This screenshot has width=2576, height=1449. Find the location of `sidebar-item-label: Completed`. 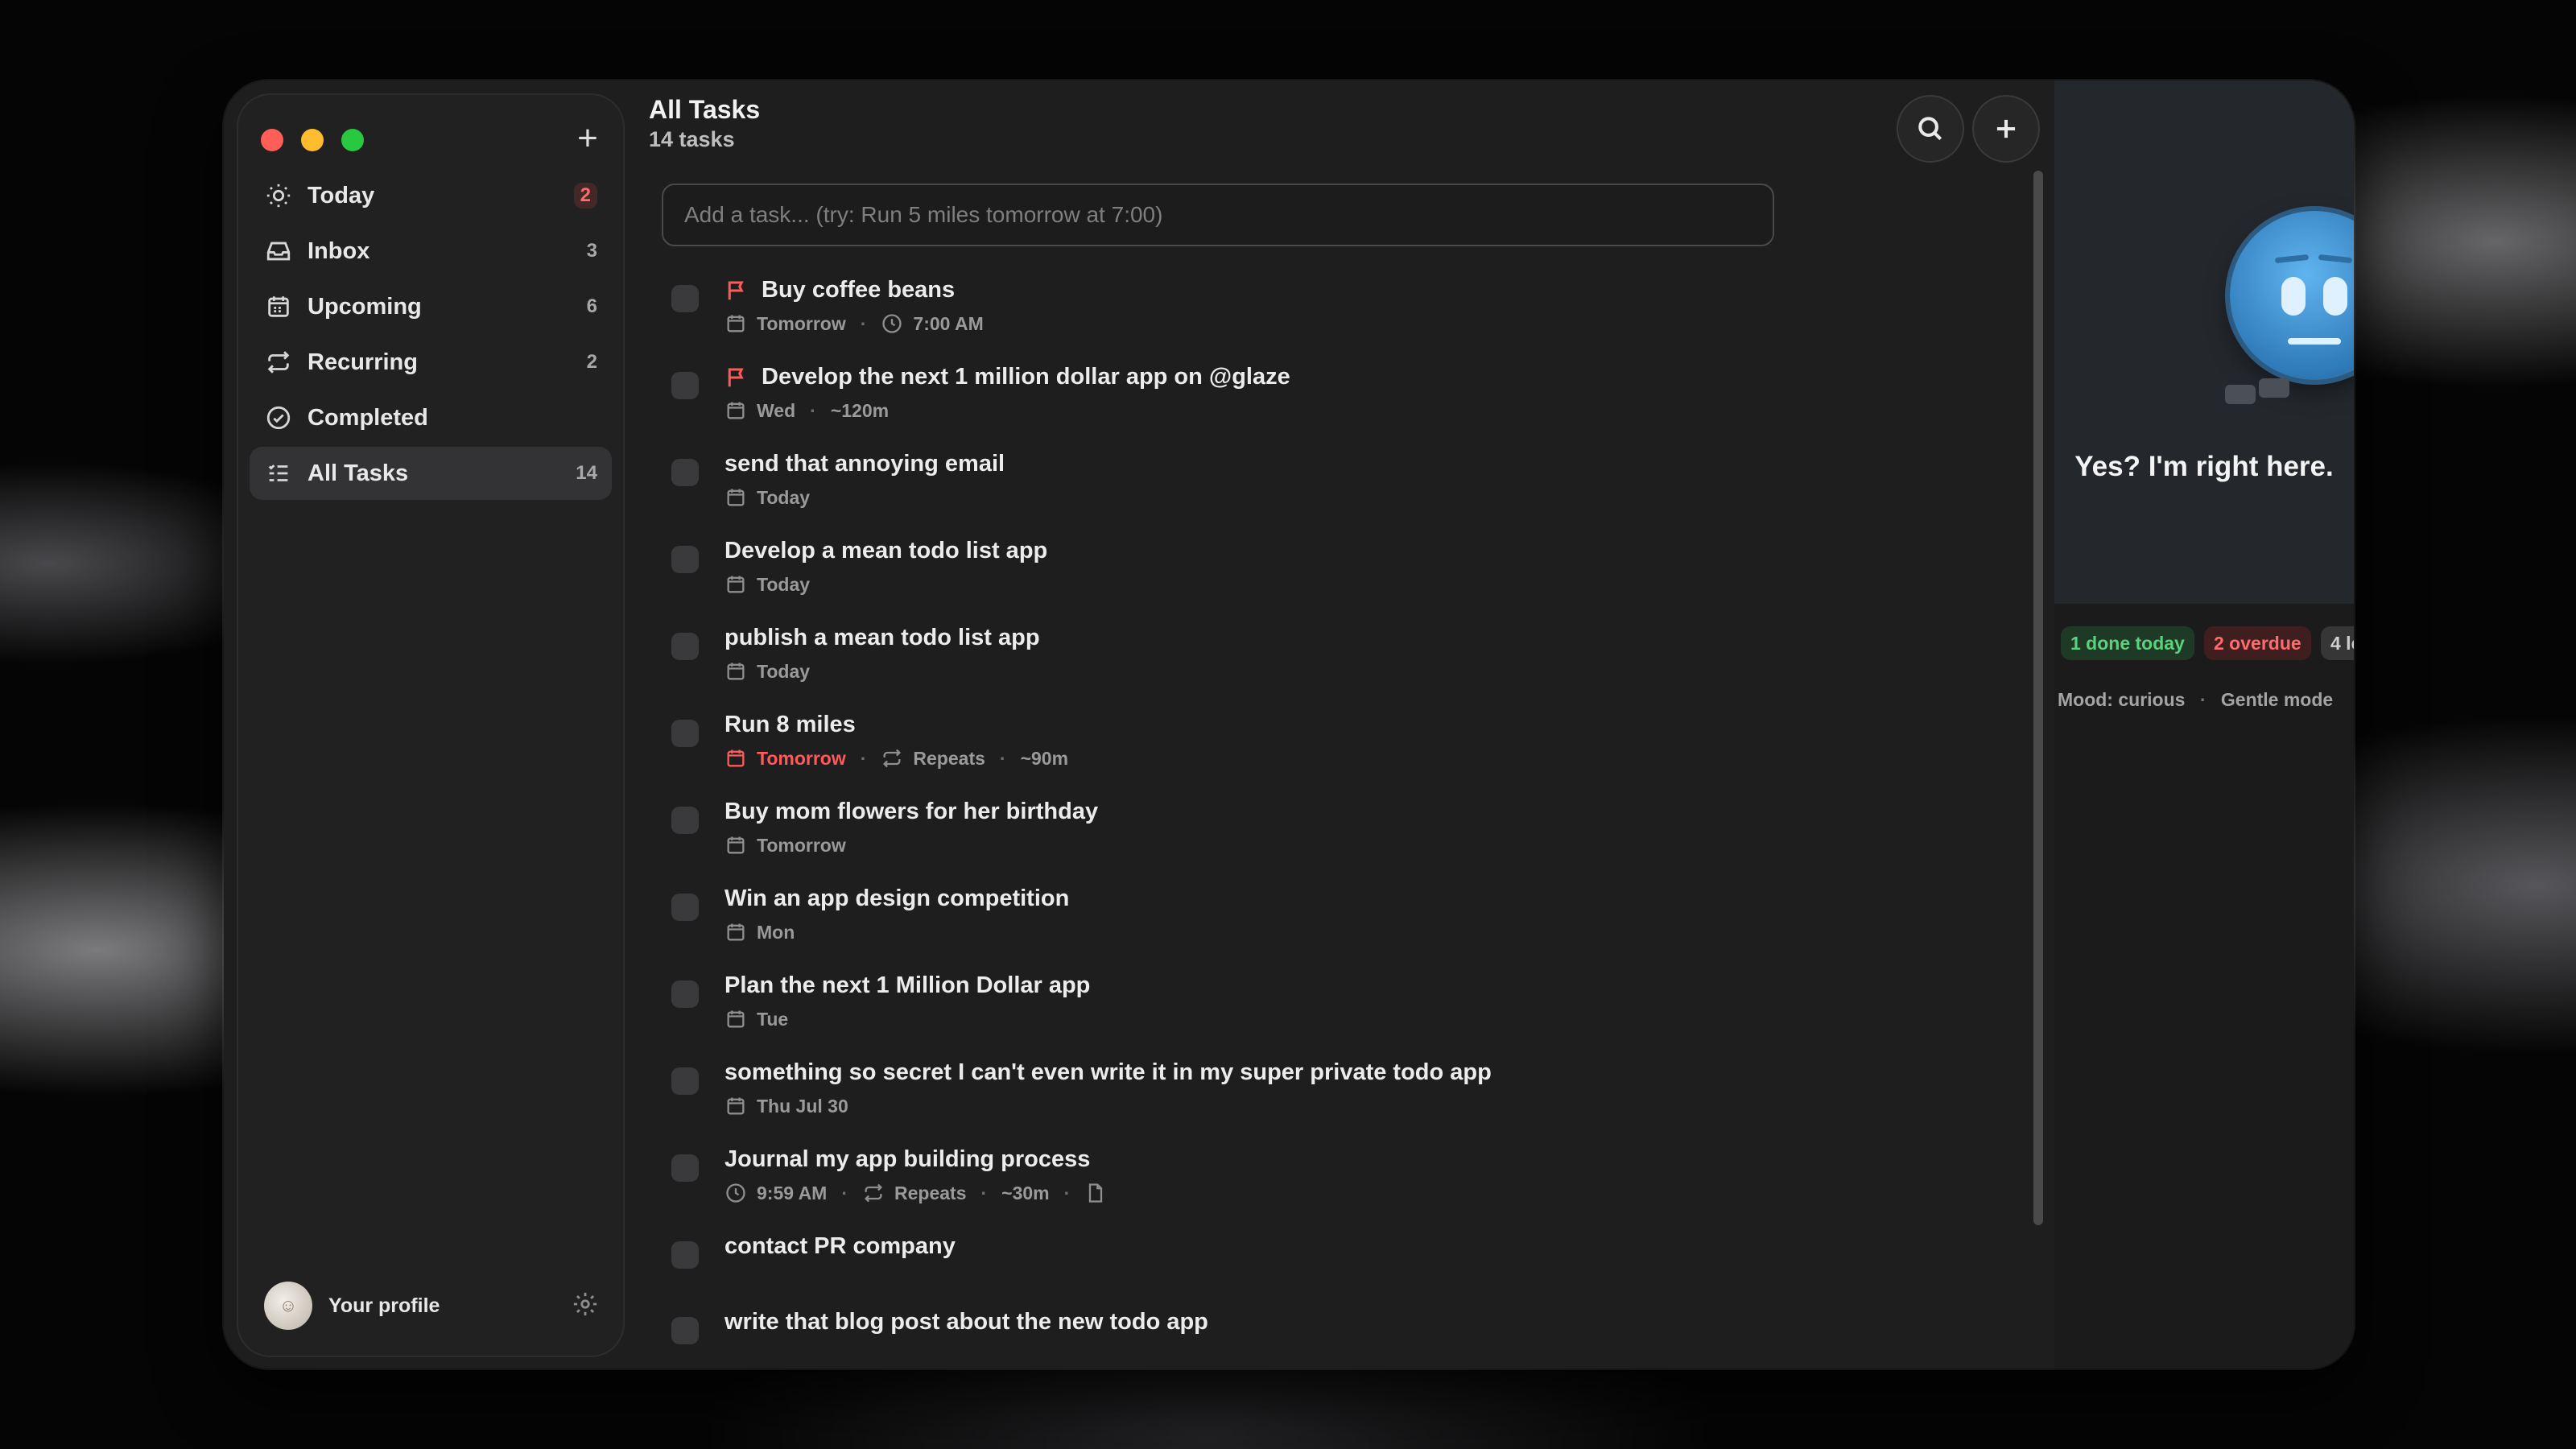

sidebar-item-label: Completed is located at coordinates (368, 417).